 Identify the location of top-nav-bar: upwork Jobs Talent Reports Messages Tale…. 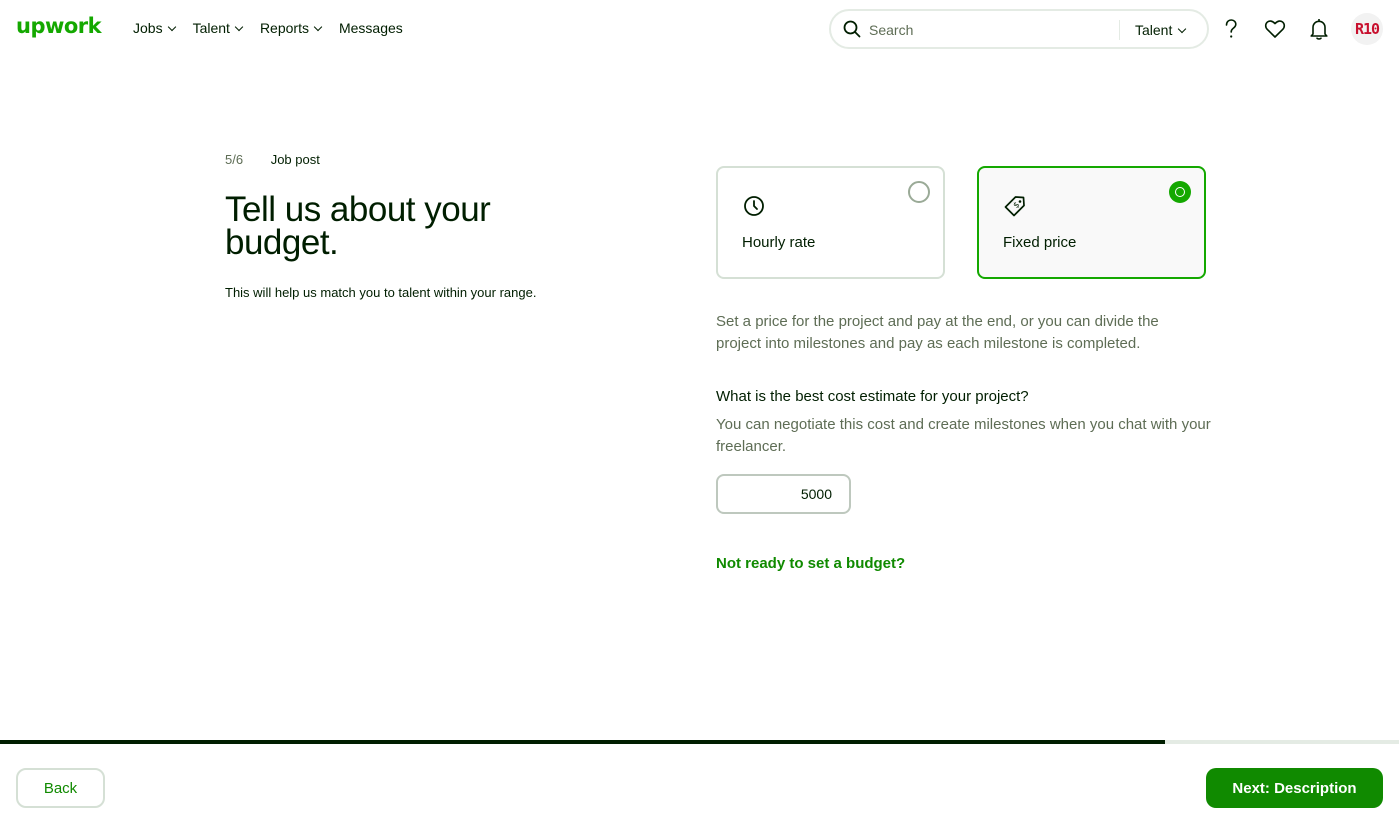
(699, 29).